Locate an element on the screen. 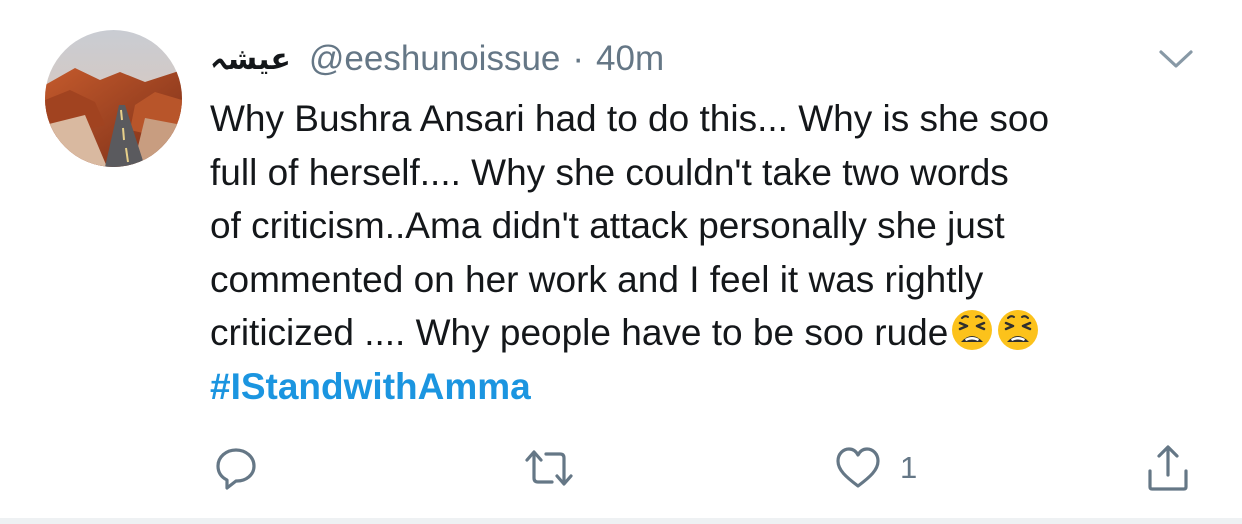 This screenshot has width=1242, height=524. retweet-button is located at coordinates (549, 468).